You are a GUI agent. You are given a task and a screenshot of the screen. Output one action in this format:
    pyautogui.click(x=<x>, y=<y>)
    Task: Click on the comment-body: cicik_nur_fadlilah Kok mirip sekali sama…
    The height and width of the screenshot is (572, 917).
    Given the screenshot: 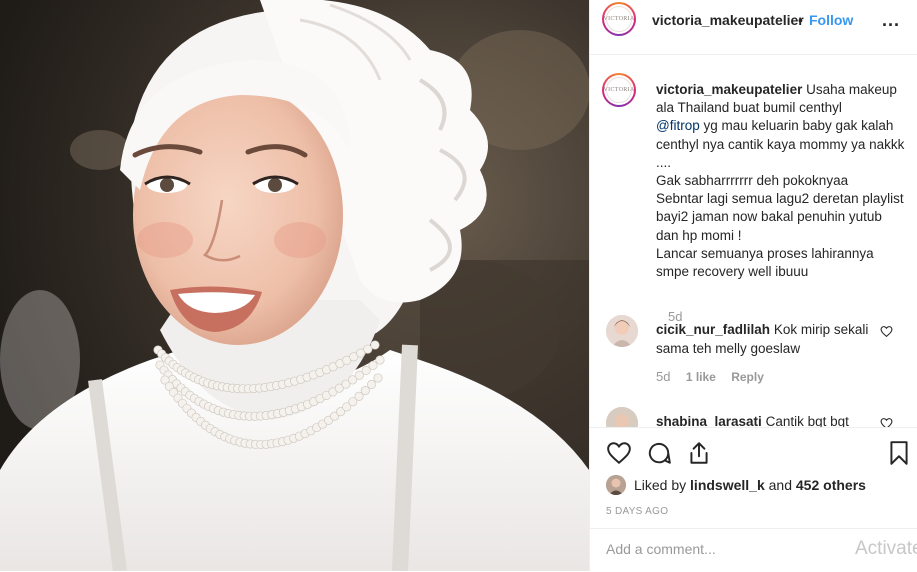 What is the action you would take?
    pyautogui.click(x=766, y=339)
    